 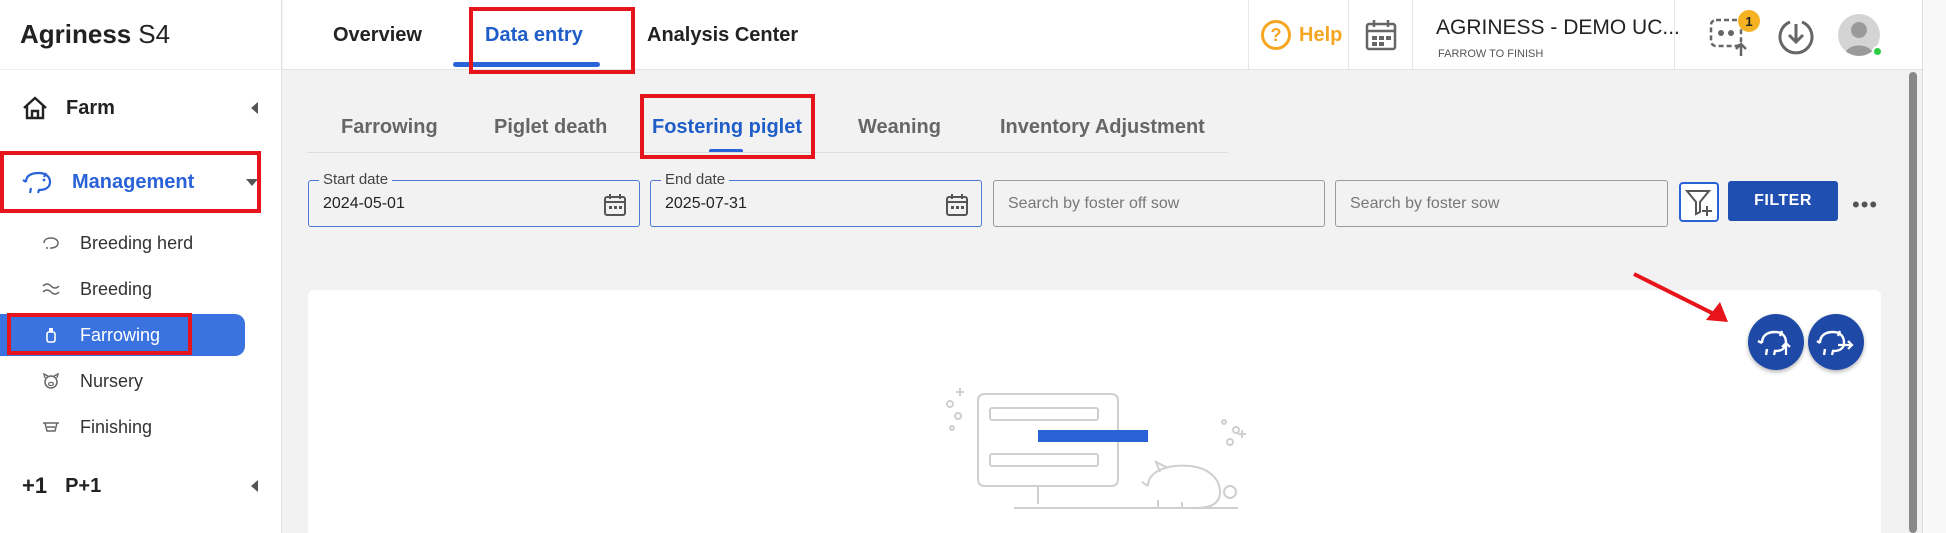 What do you see at coordinates (1501, 203) in the screenshot?
I see `foster-sow-search-input: Search by foster sow` at bounding box center [1501, 203].